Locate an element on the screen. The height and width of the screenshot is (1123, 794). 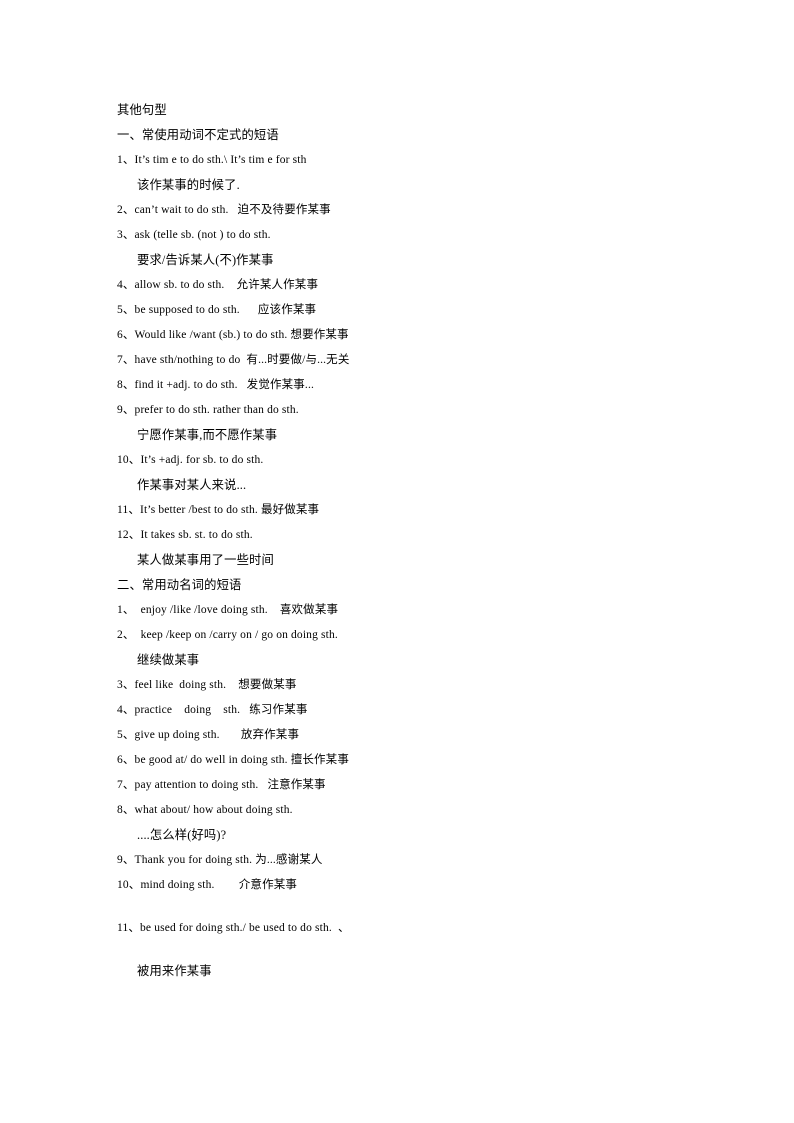
translation-line: 继续做某事 is located at coordinates (168, 660).